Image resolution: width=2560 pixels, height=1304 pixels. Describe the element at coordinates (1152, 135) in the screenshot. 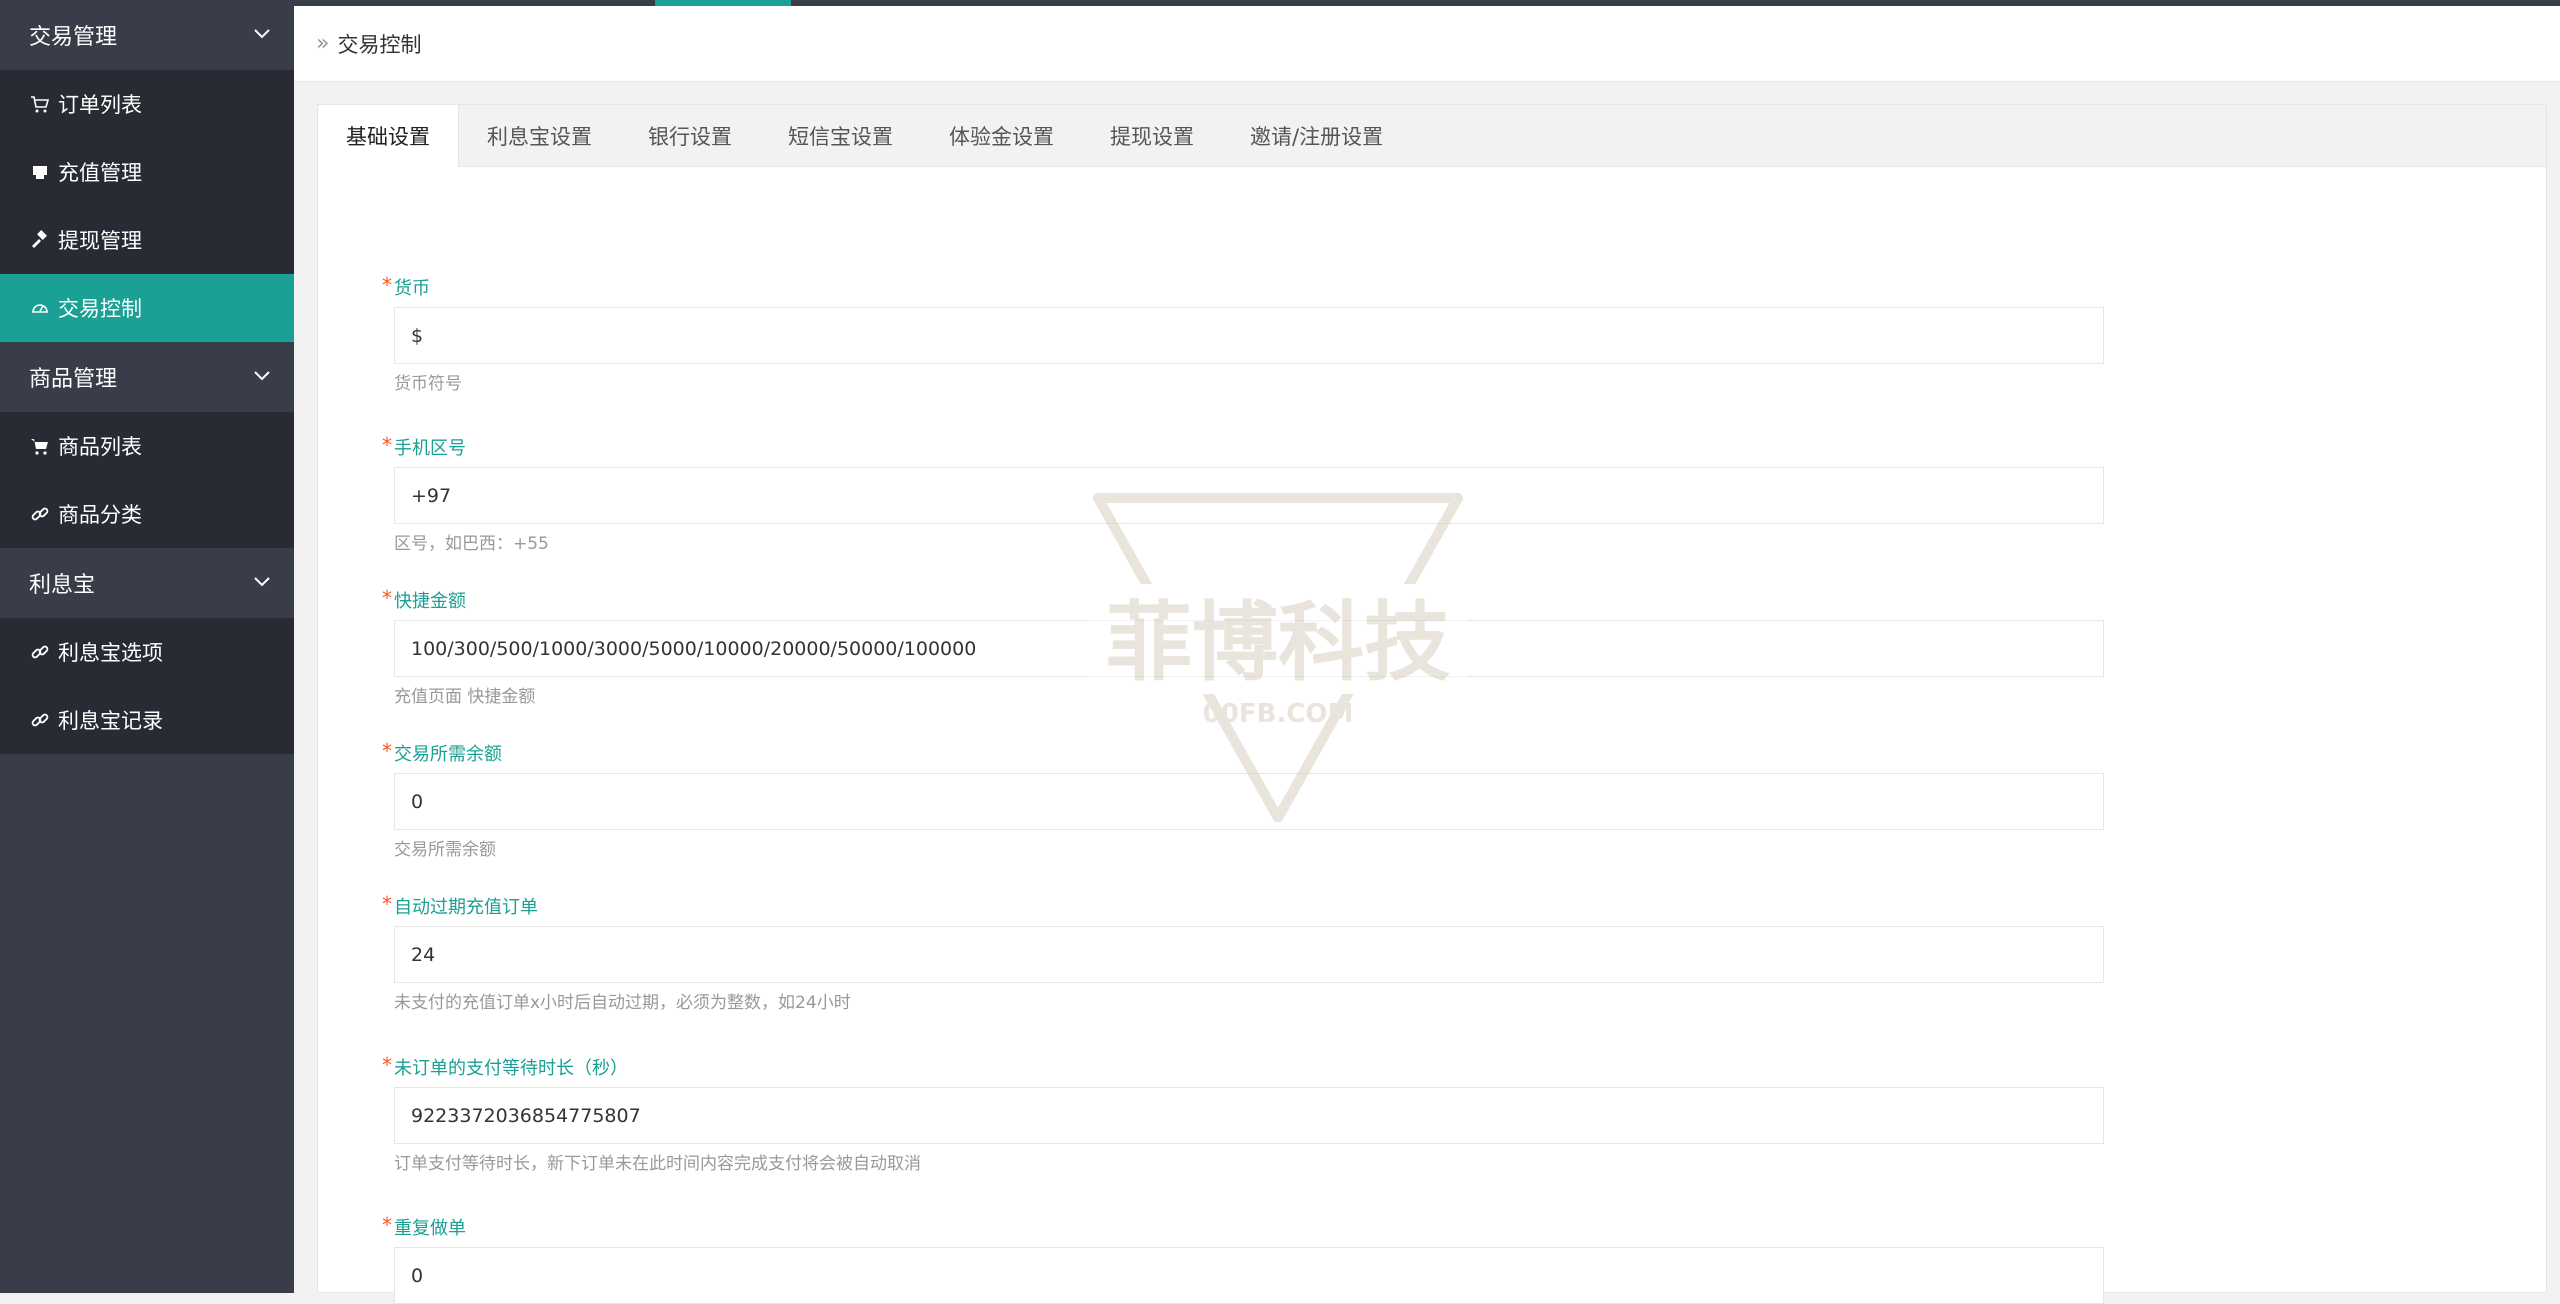

I see `tab-withdraw-settings: 提现设置` at that location.